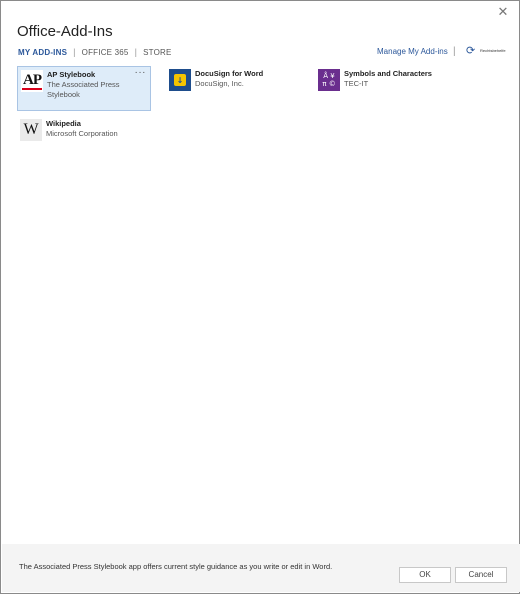  I want to click on addin-wikipedia: W Wikipedia Microsoft Corporation, so click(84, 131).